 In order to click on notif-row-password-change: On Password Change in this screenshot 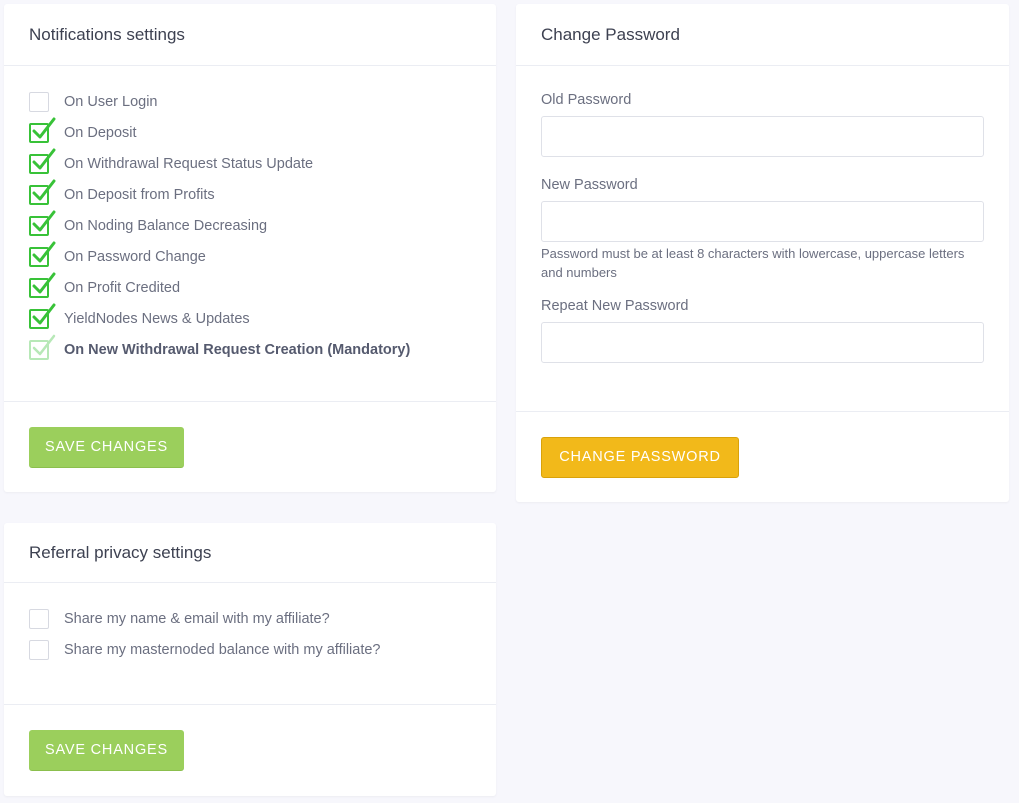, I will do `click(262, 256)`.